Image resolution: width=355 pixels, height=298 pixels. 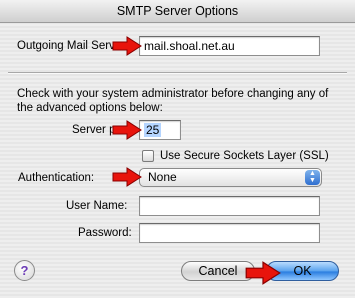 What do you see at coordinates (162, 177) in the screenshot?
I see `authentication-value: None` at bounding box center [162, 177].